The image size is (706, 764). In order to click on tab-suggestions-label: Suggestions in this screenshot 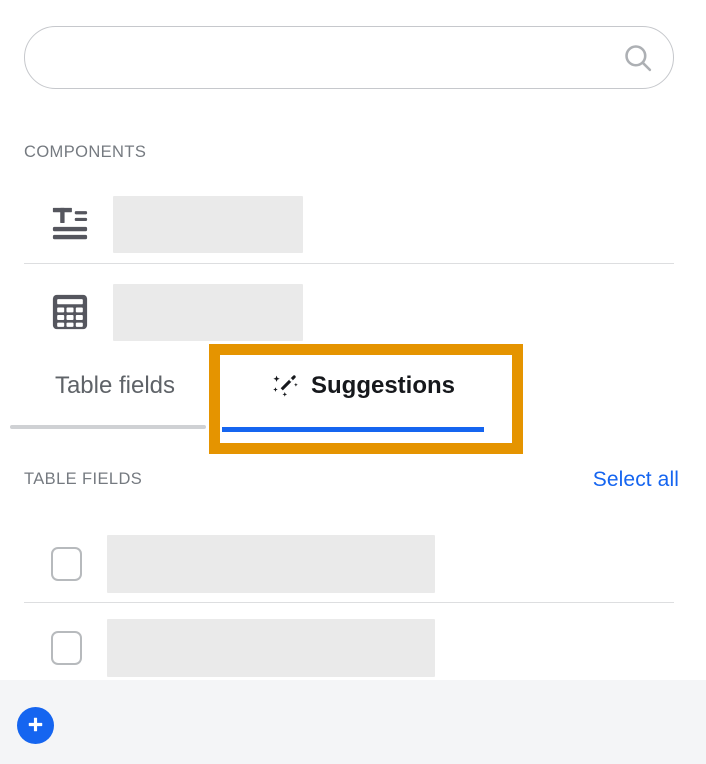, I will do `click(382, 385)`.